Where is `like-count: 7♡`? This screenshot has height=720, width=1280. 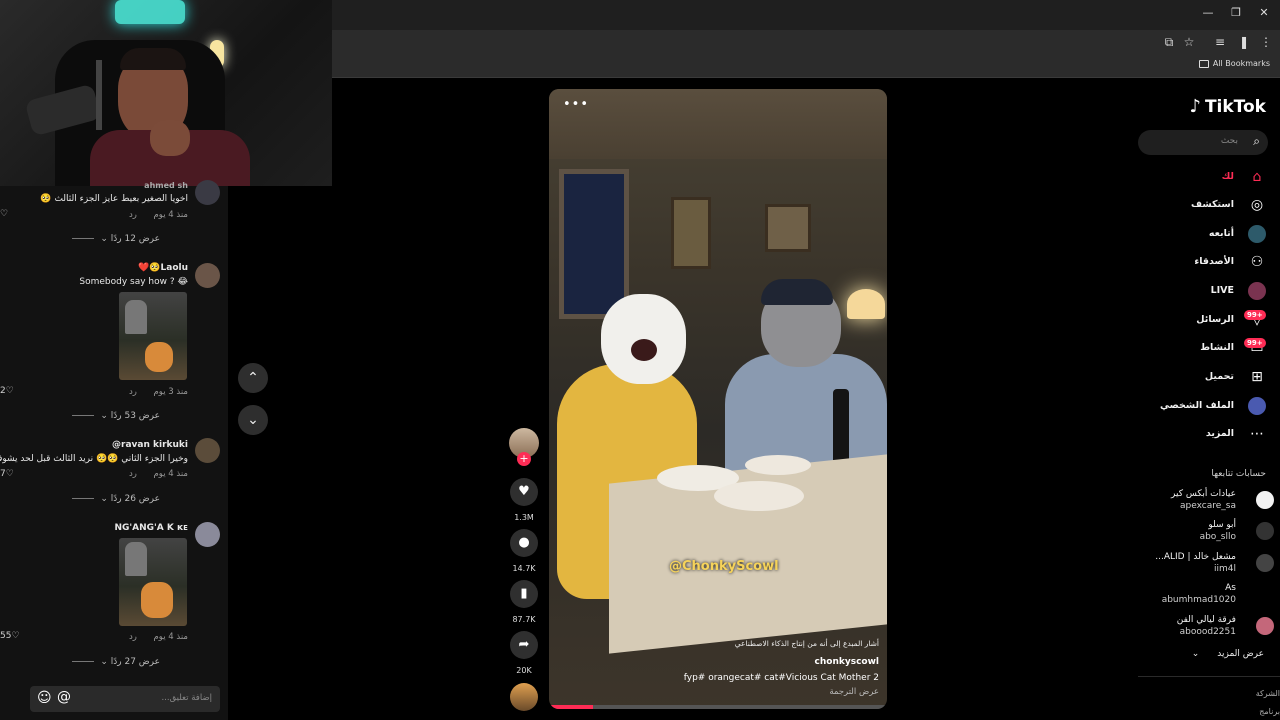
like-count: 7♡ is located at coordinates (7, 474).